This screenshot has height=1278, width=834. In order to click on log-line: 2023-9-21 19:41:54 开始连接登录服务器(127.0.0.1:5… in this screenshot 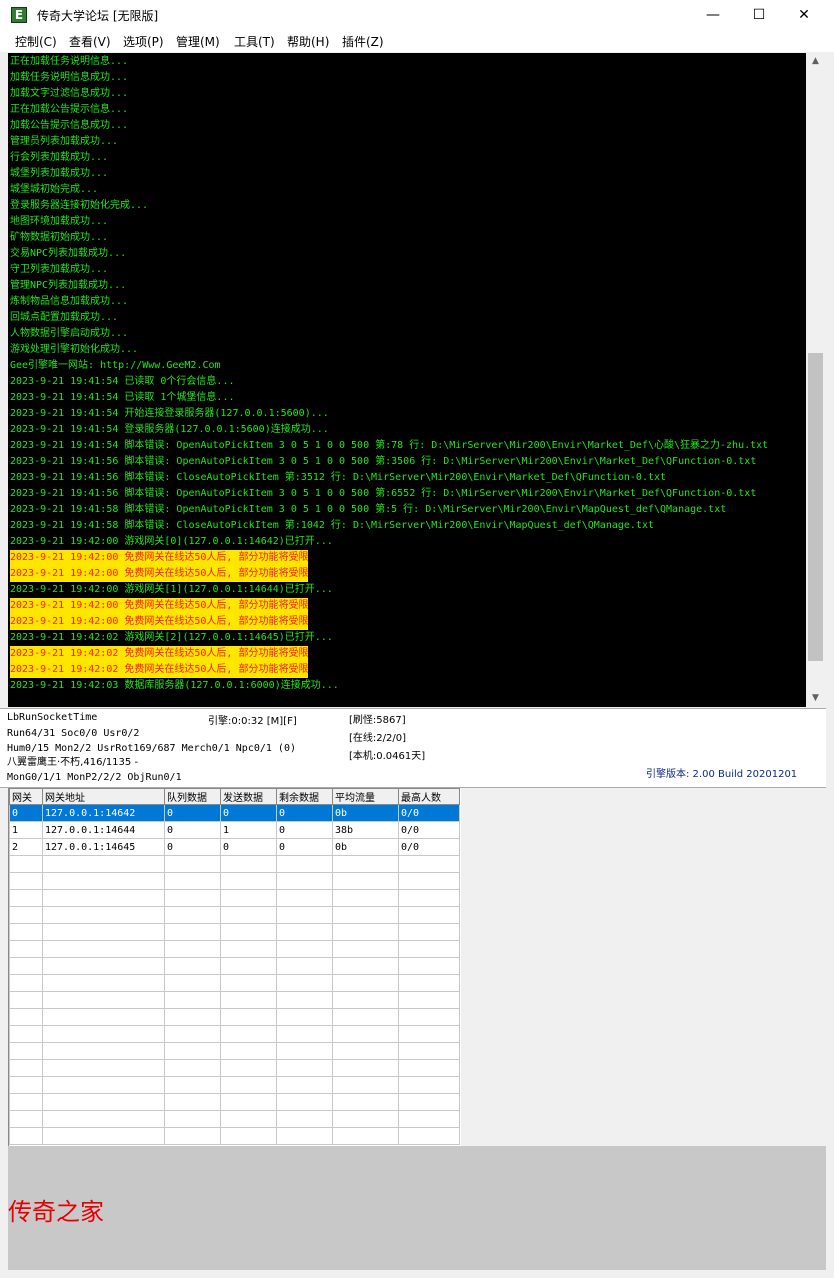, I will do `click(169, 413)`.